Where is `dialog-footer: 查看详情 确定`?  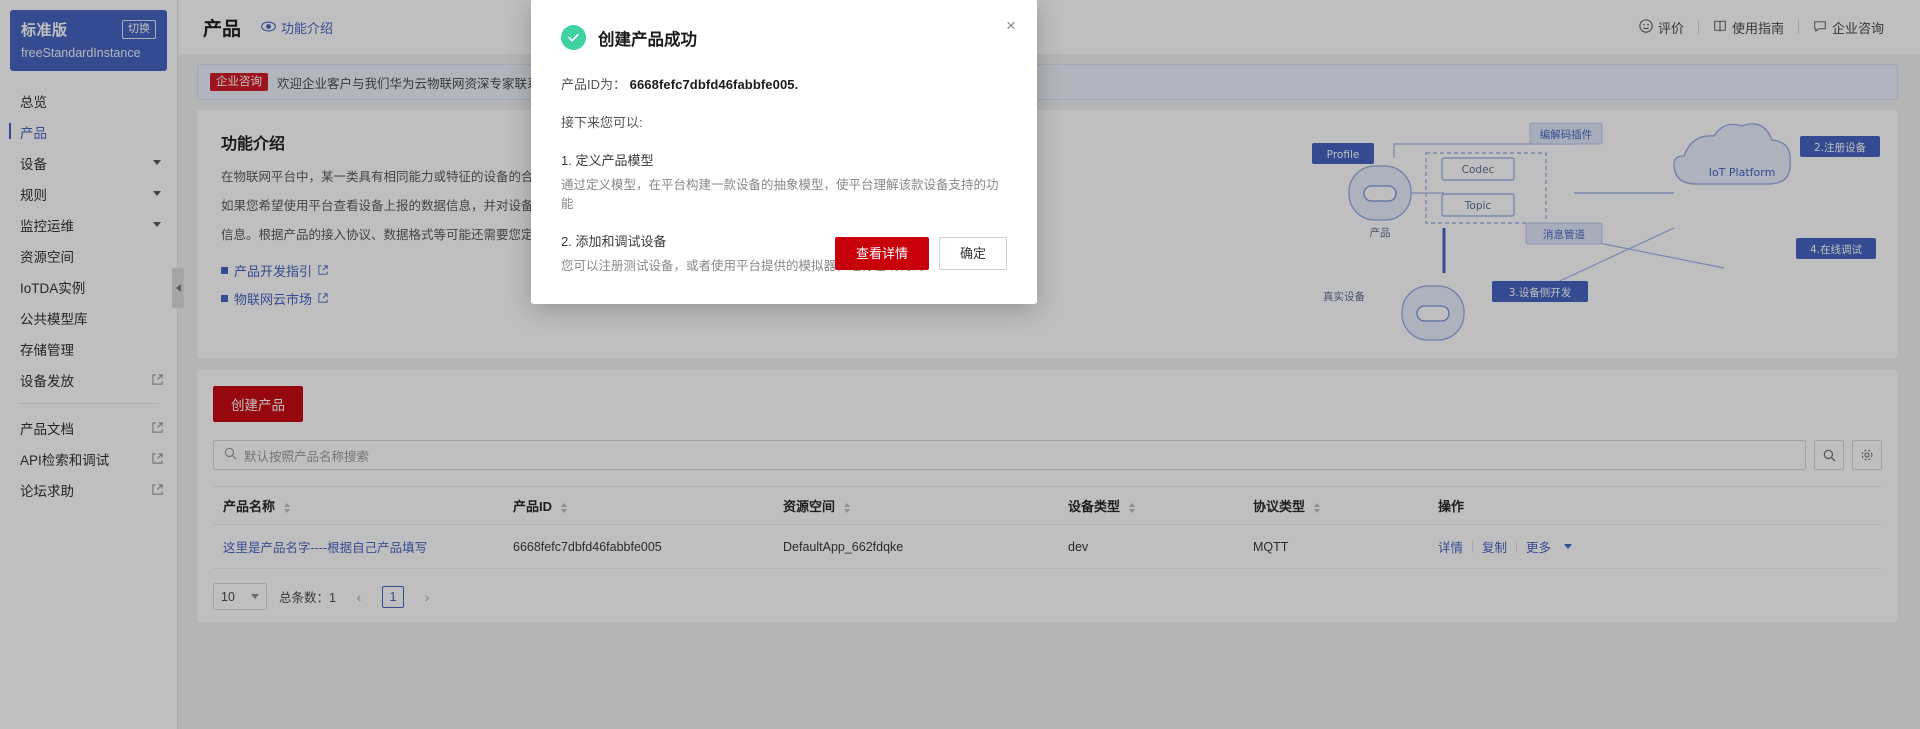 dialog-footer: 查看详情 确定 is located at coordinates (784, 265).